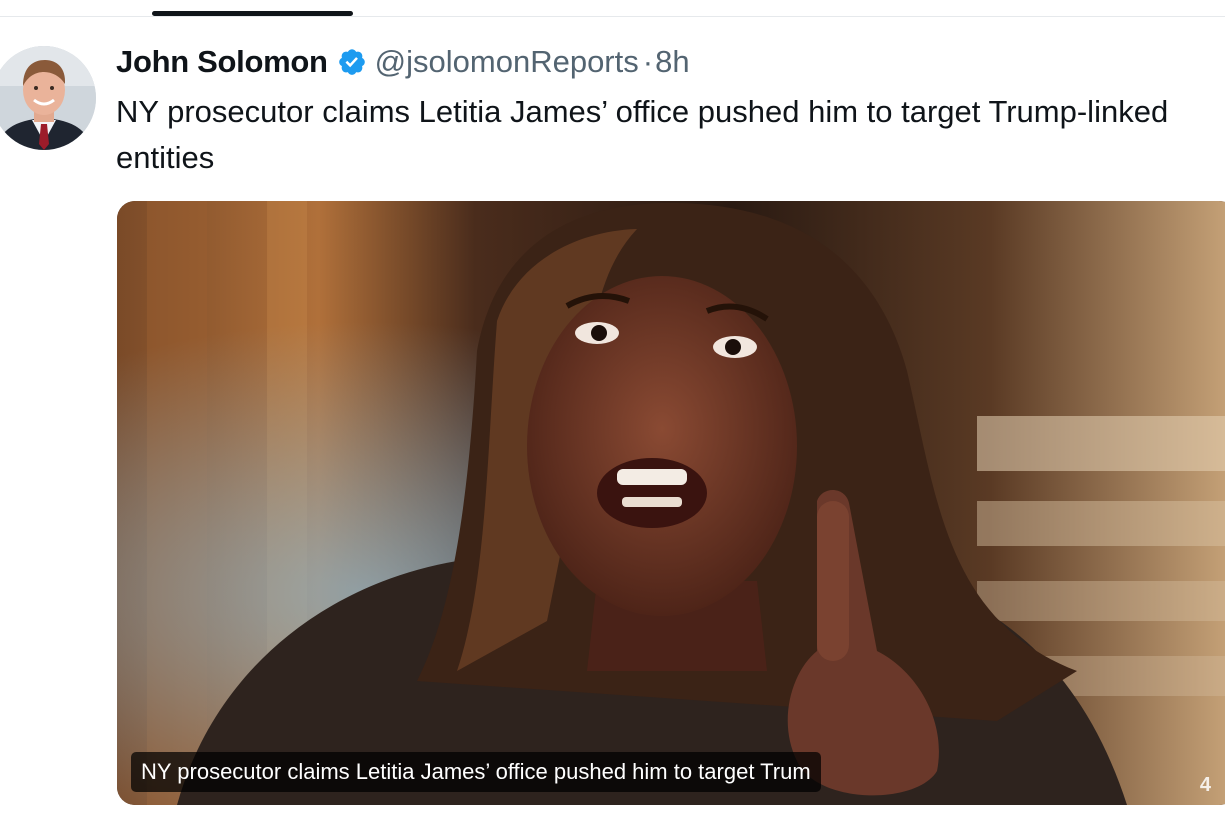 Image resolution: width=1225 pixels, height=817 pixels. What do you see at coordinates (507, 62) in the screenshot?
I see `author-handle: @jsolomonReports` at bounding box center [507, 62].